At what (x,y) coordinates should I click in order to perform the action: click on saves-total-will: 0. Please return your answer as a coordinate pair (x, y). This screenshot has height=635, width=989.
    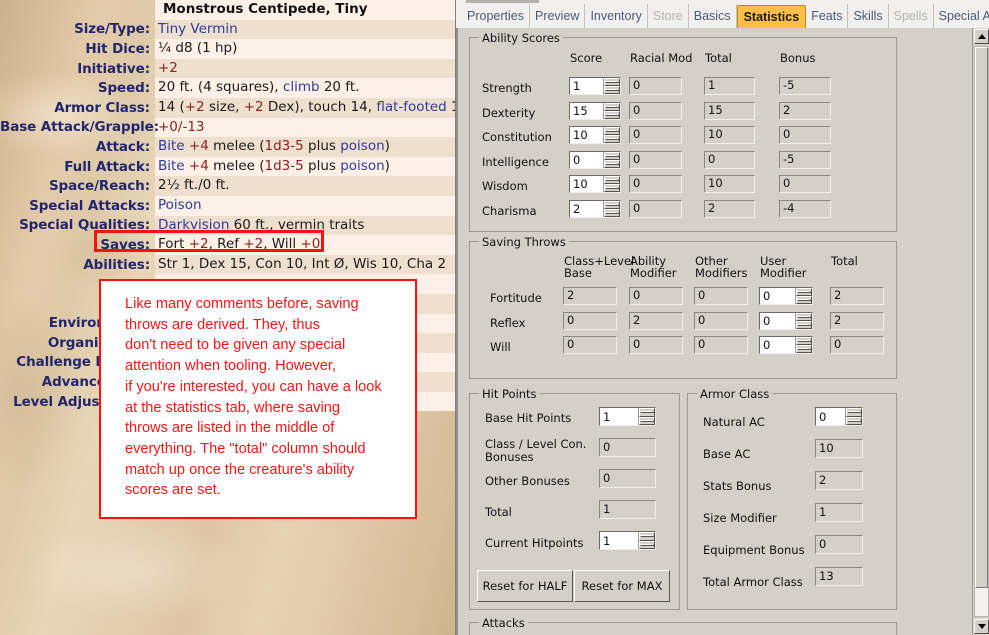
    Looking at the image, I should click on (857, 345).